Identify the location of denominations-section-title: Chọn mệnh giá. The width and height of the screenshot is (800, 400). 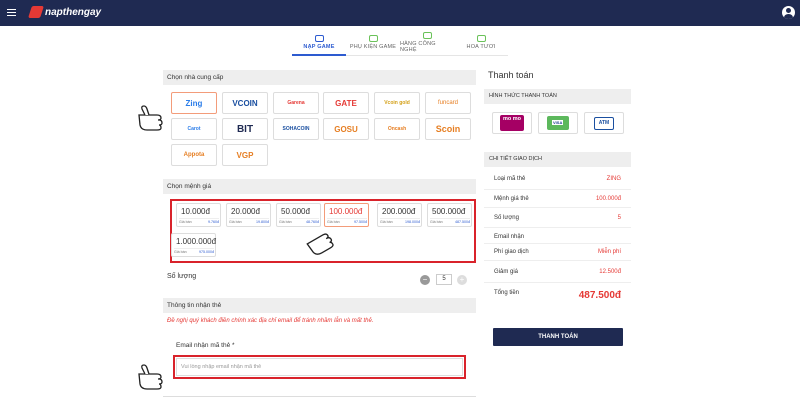
(319, 186).